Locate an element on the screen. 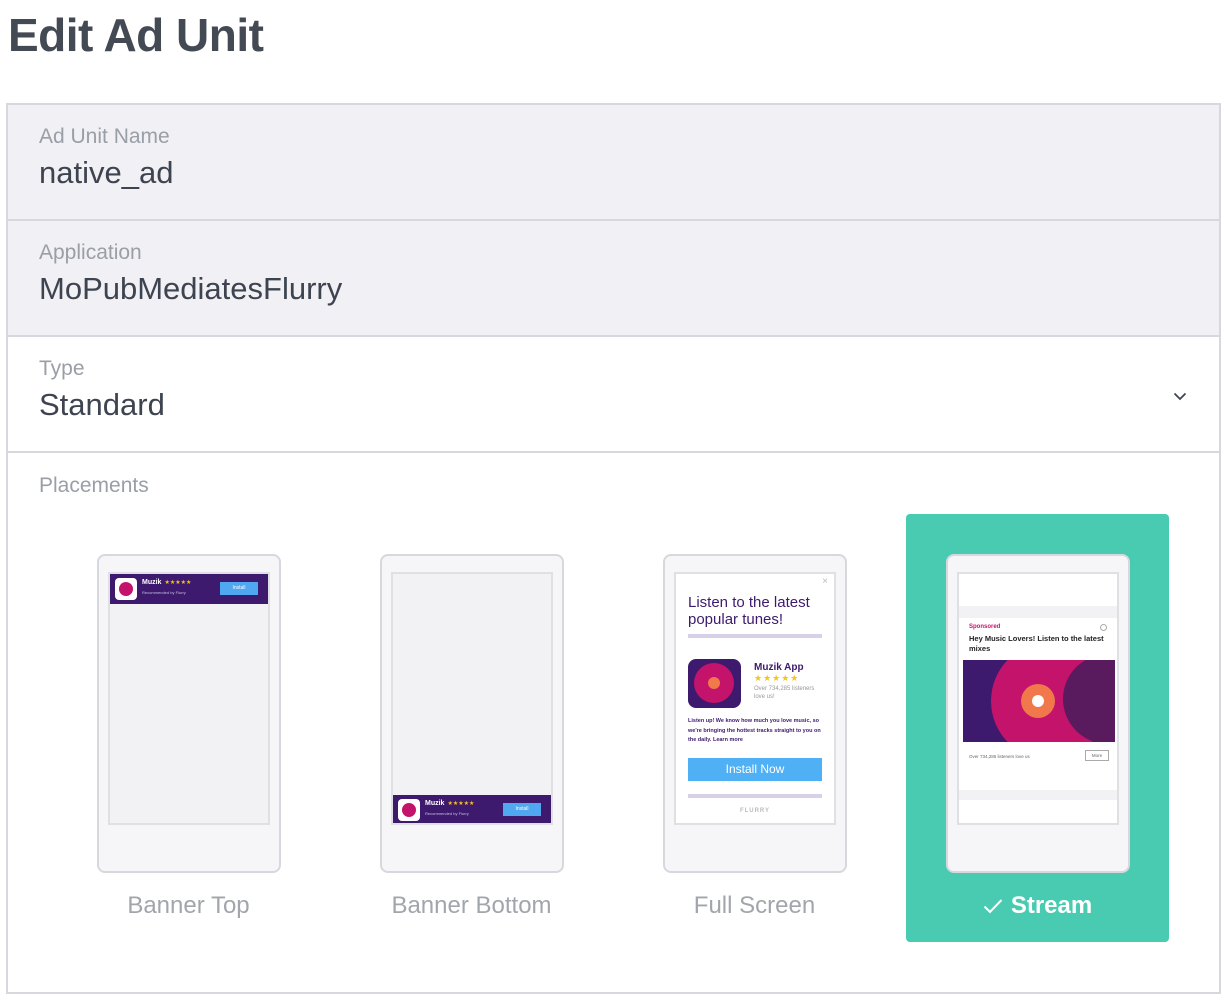 The height and width of the screenshot is (1000, 1226). stream-listener-count: Over 734,285 listeners love us is located at coordinates (999, 756).